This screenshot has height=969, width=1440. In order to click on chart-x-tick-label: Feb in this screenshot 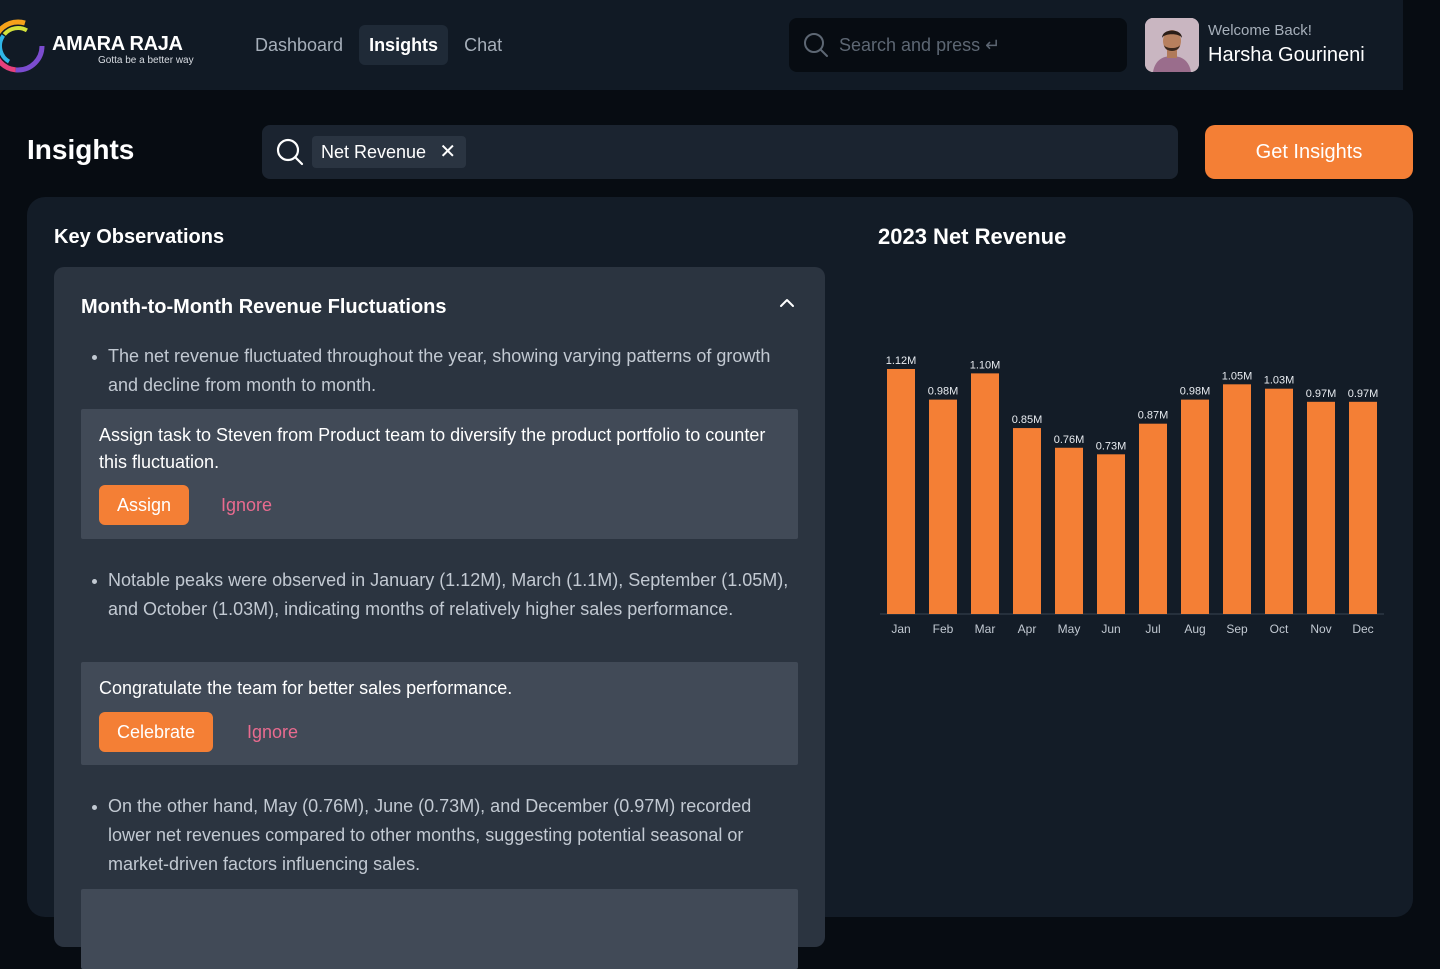, I will do `click(943, 629)`.